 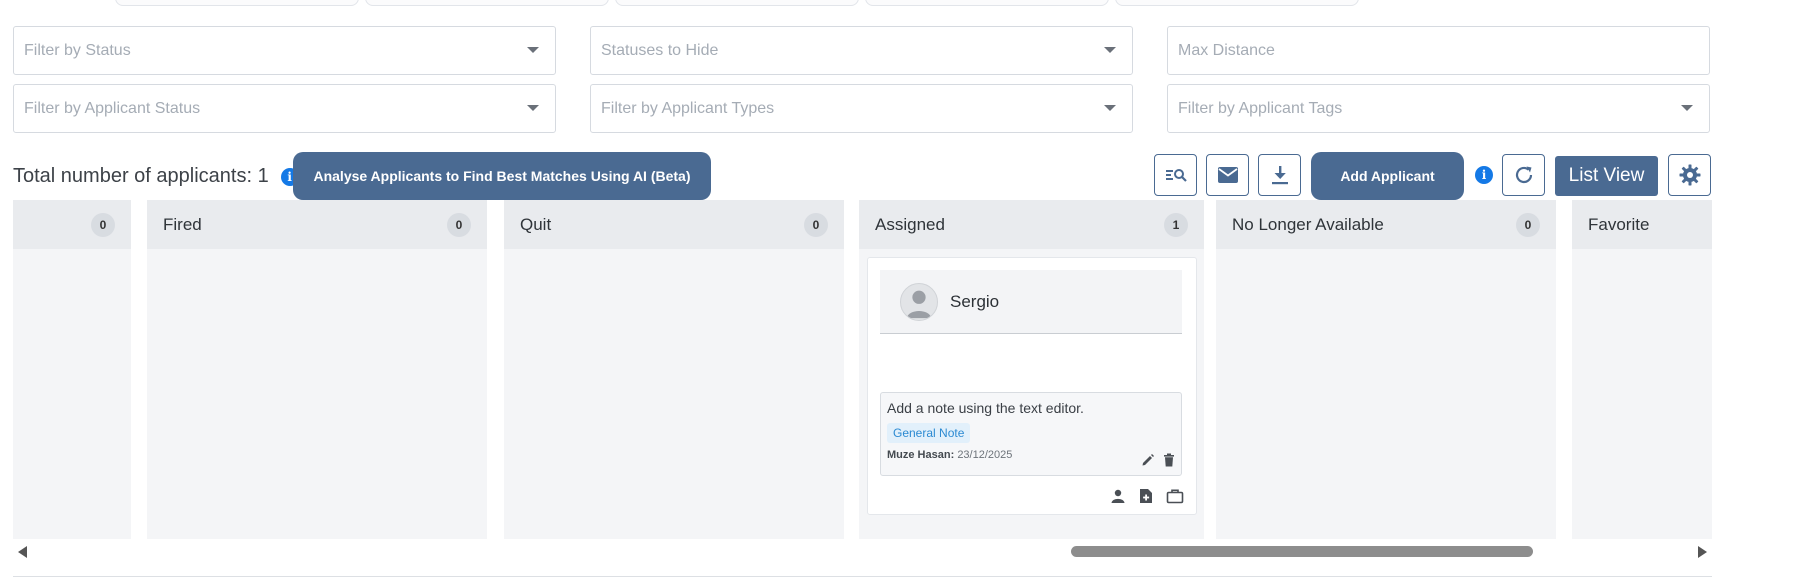 I want to click on column-header: Favorite, so click(x=1642, y=224).